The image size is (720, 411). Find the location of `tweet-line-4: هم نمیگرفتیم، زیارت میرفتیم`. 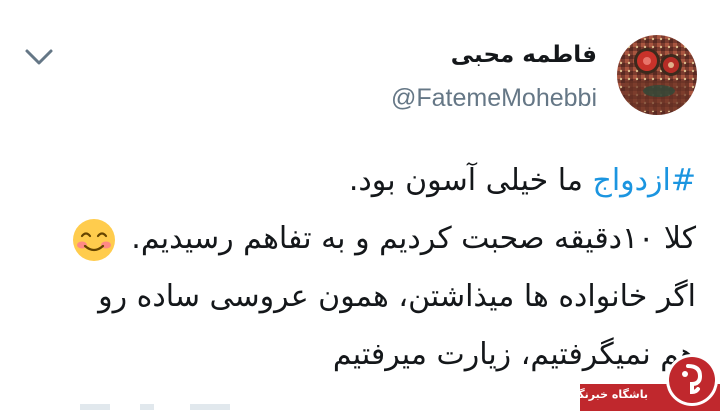

tweet-line-4: هم نمیگرفتیم، زیارت میرفتیم is located at coordinates (514, 354).